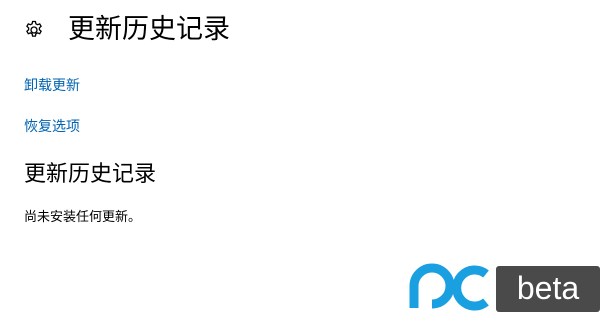 Image resolution: width=610 pixels, height=325 pixels. I want to click on uninstall-updates-link: 卸载更新, so click(52, 85).